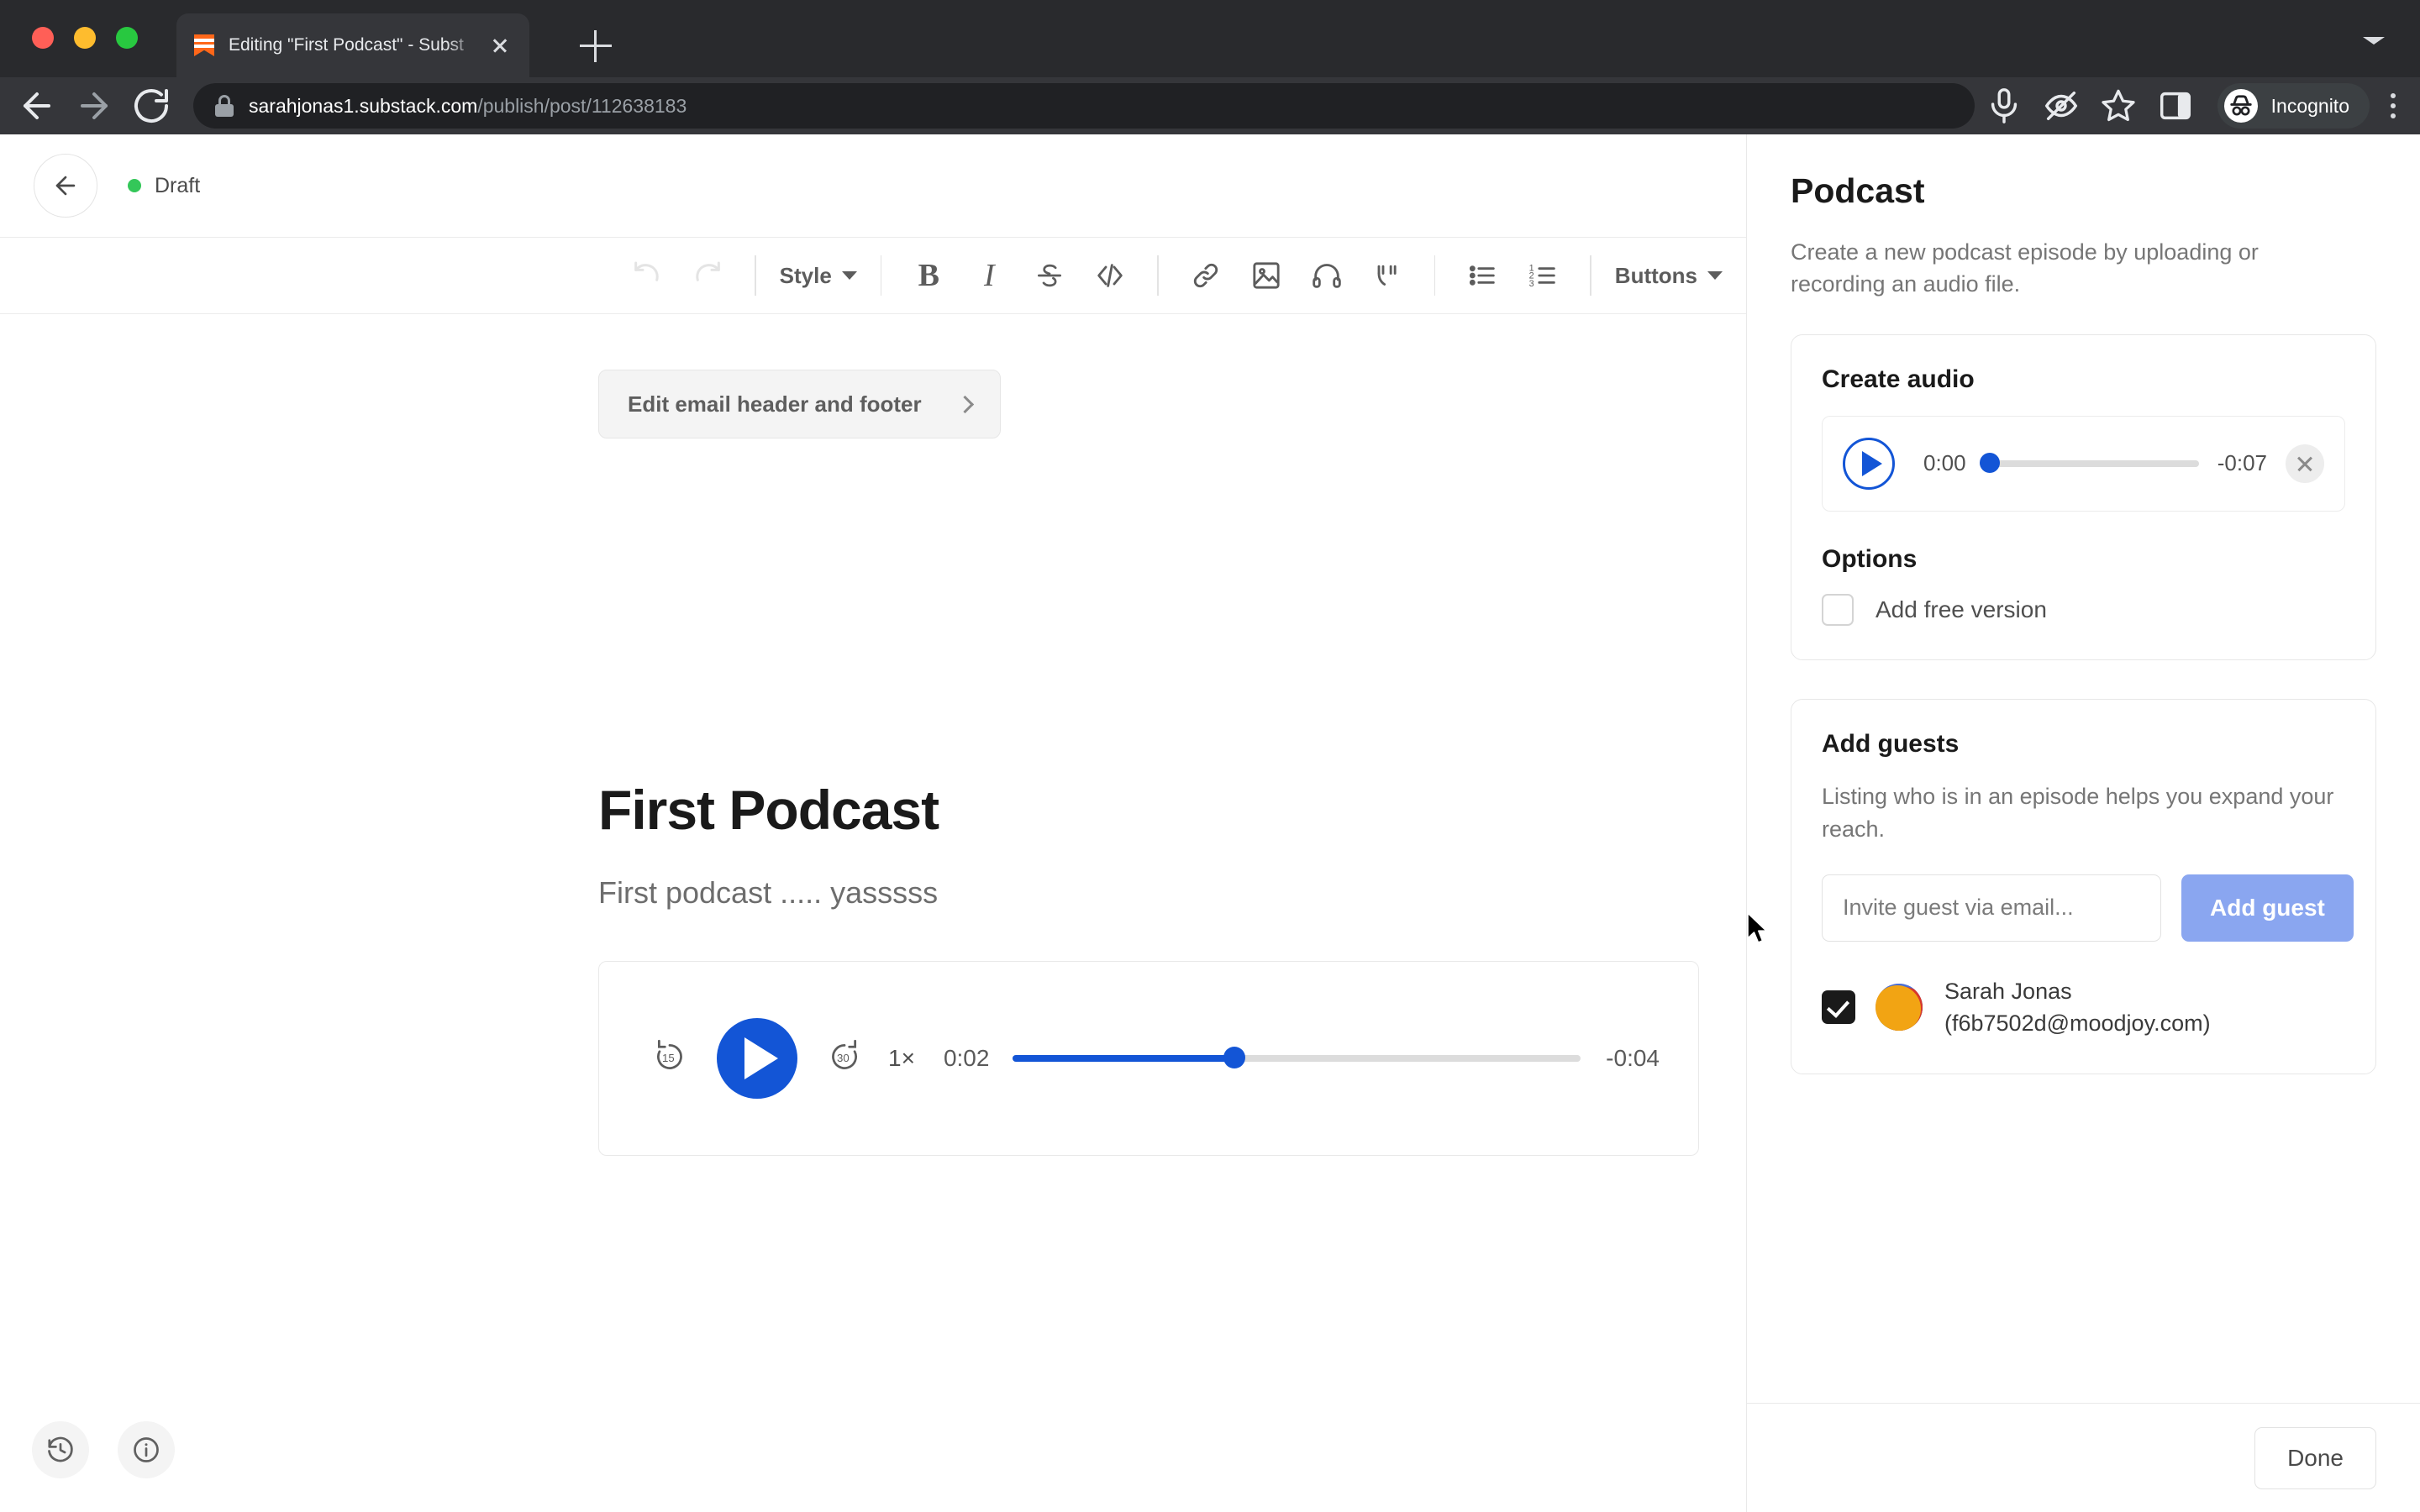  What do you see at coordinates (873, 275) in the screenshot?
I see `editor-toolbar: Style B I 1 2 3 Buttons` at bounding box center [873, 275].